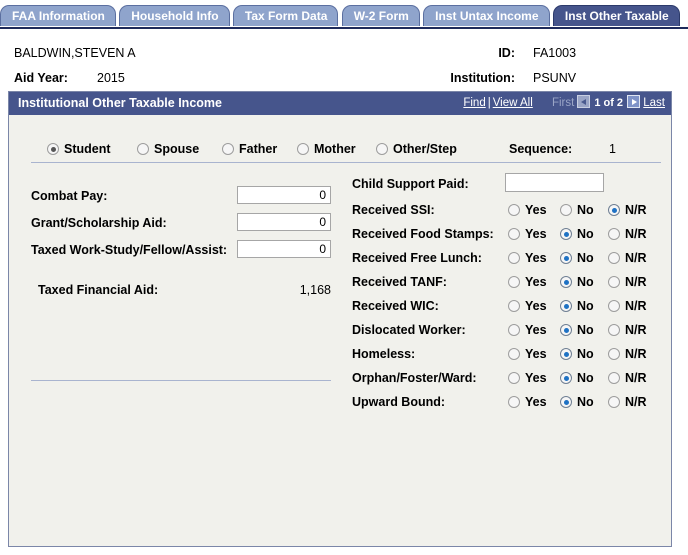  What do you see at coordinates (486, 15) in the screenshot?
I see `tab-inst-untax-income: Inst Untax Income` at bounding box center [486, 15].